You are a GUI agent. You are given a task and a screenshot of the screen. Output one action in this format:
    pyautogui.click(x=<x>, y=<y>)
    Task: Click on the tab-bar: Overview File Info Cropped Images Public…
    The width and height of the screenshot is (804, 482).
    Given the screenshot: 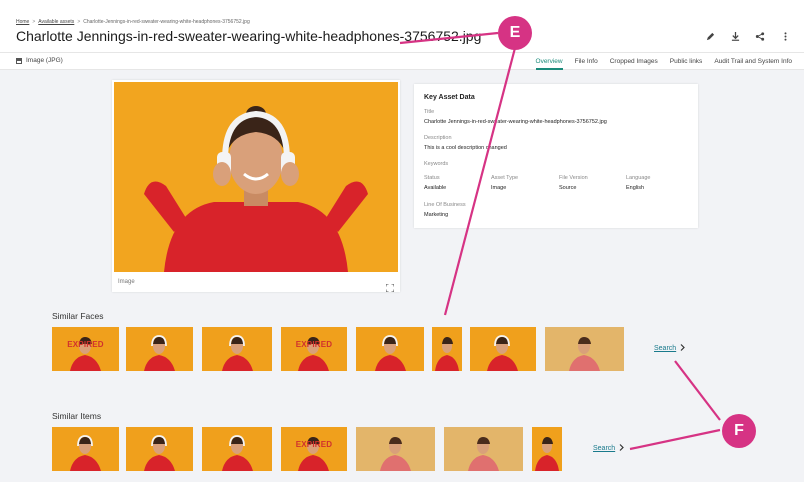 What is the action you would take?
    pyautogui.click(x=663, y=61)
    